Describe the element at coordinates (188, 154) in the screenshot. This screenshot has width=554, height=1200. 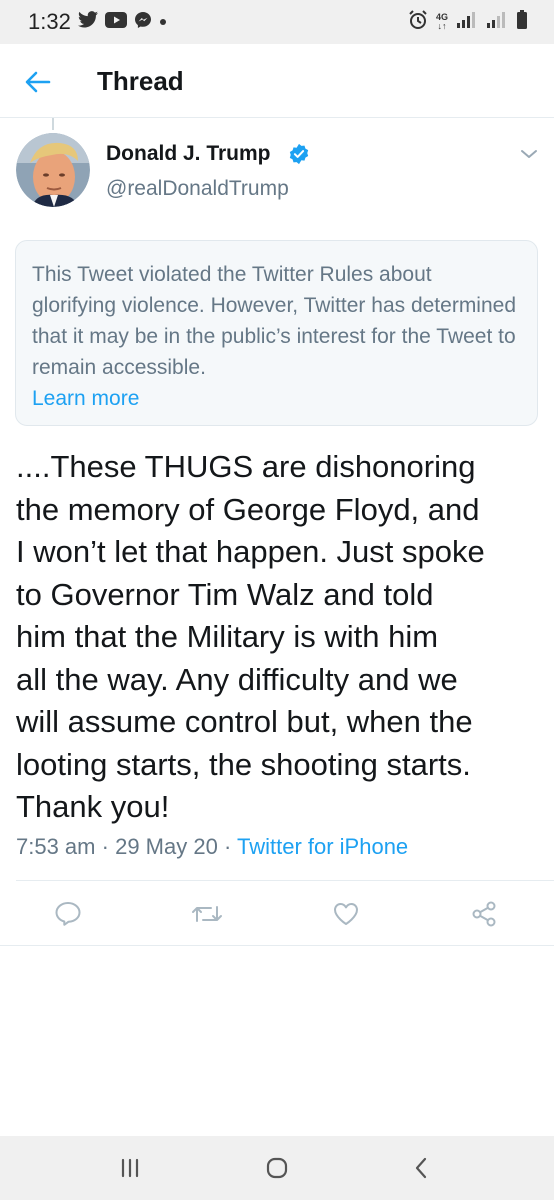
I see `author-name: Donald J. Trump` at that location.